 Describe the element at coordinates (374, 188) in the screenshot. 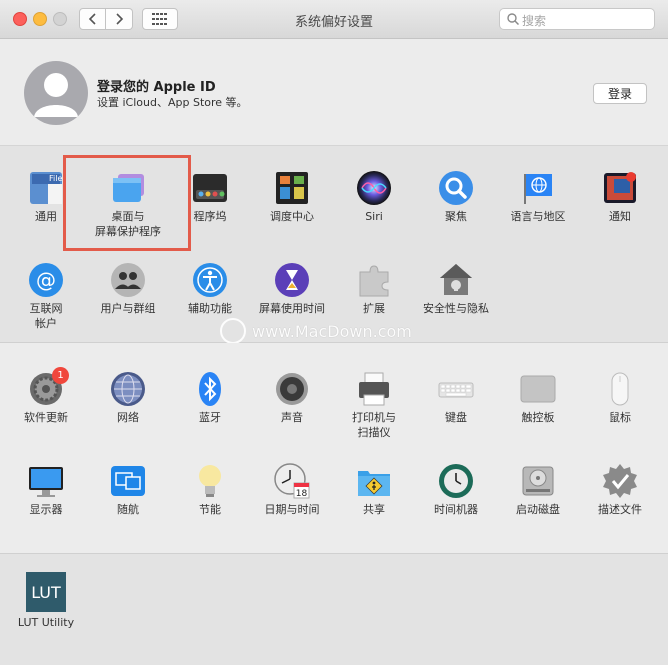

I see `siri-icon` at that location.